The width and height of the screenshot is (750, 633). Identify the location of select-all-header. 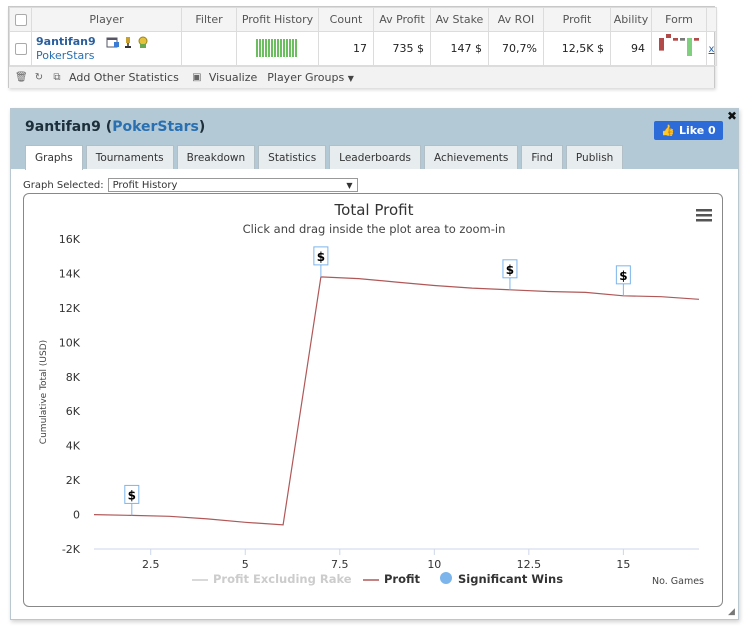
(20, 19).